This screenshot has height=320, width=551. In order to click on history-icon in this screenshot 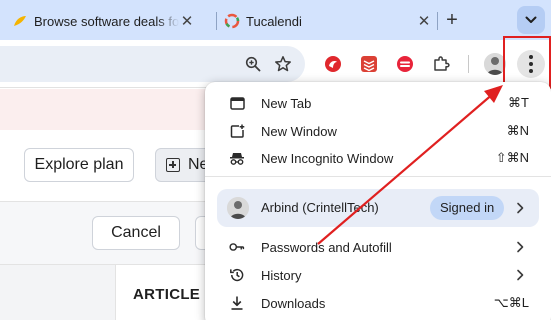, I will do `click(237, 275)`.